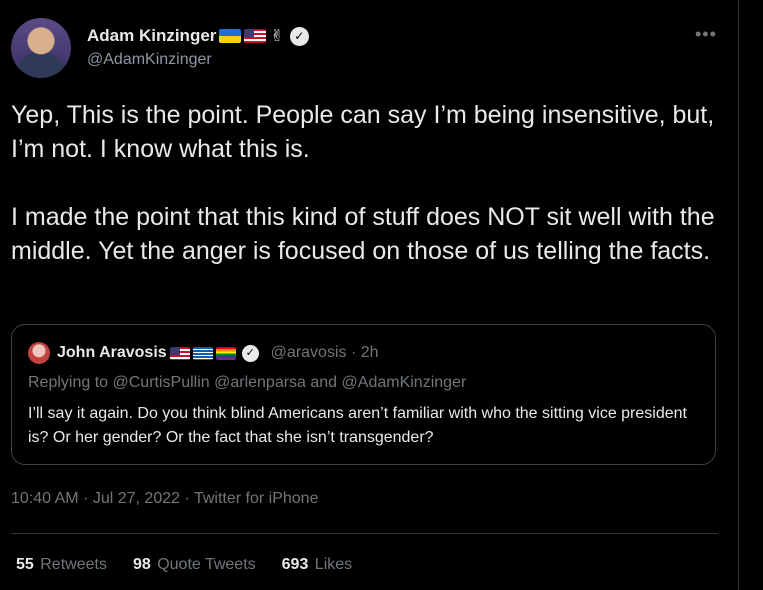  I want to click on tweet-source: Twitter for iPhone, so click(256, 498).